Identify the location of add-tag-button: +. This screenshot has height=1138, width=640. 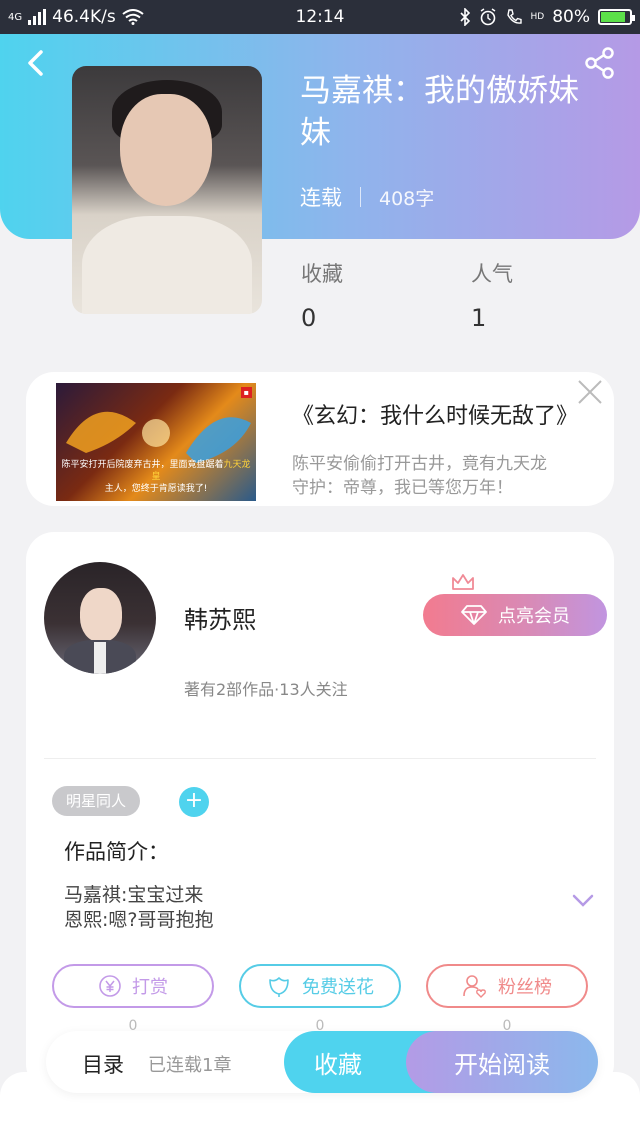
(194, 802).